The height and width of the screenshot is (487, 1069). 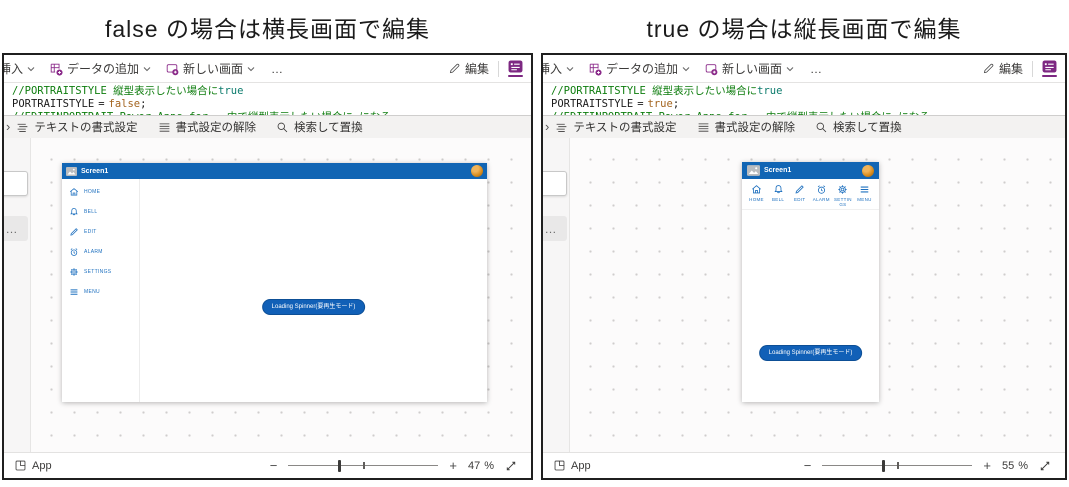 What do you see at coordinates (753, 170) in the screenshot?
I see `image-placeholder-icon` at bounding box center [753, 170].